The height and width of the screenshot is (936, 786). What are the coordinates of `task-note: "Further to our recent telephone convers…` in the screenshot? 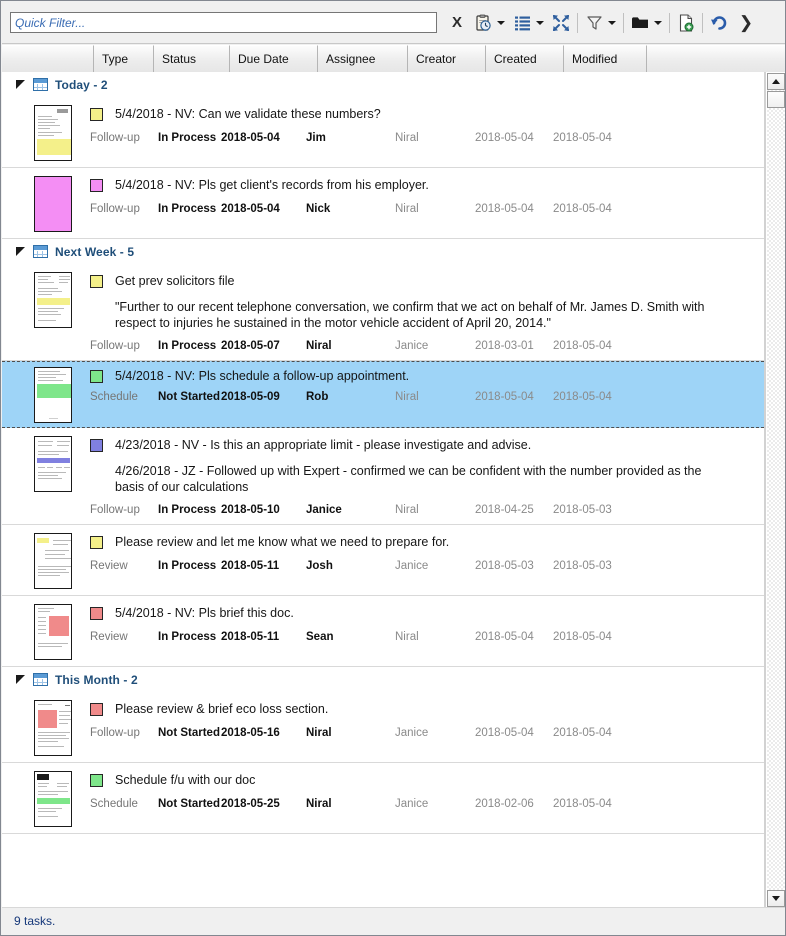 It's located at (410, 315).